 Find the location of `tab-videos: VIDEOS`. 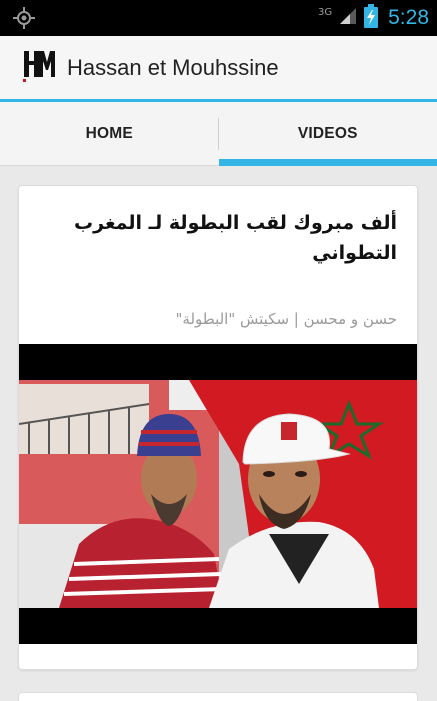

tab-videos: VIDEOS is located at coordinates (328, 133).